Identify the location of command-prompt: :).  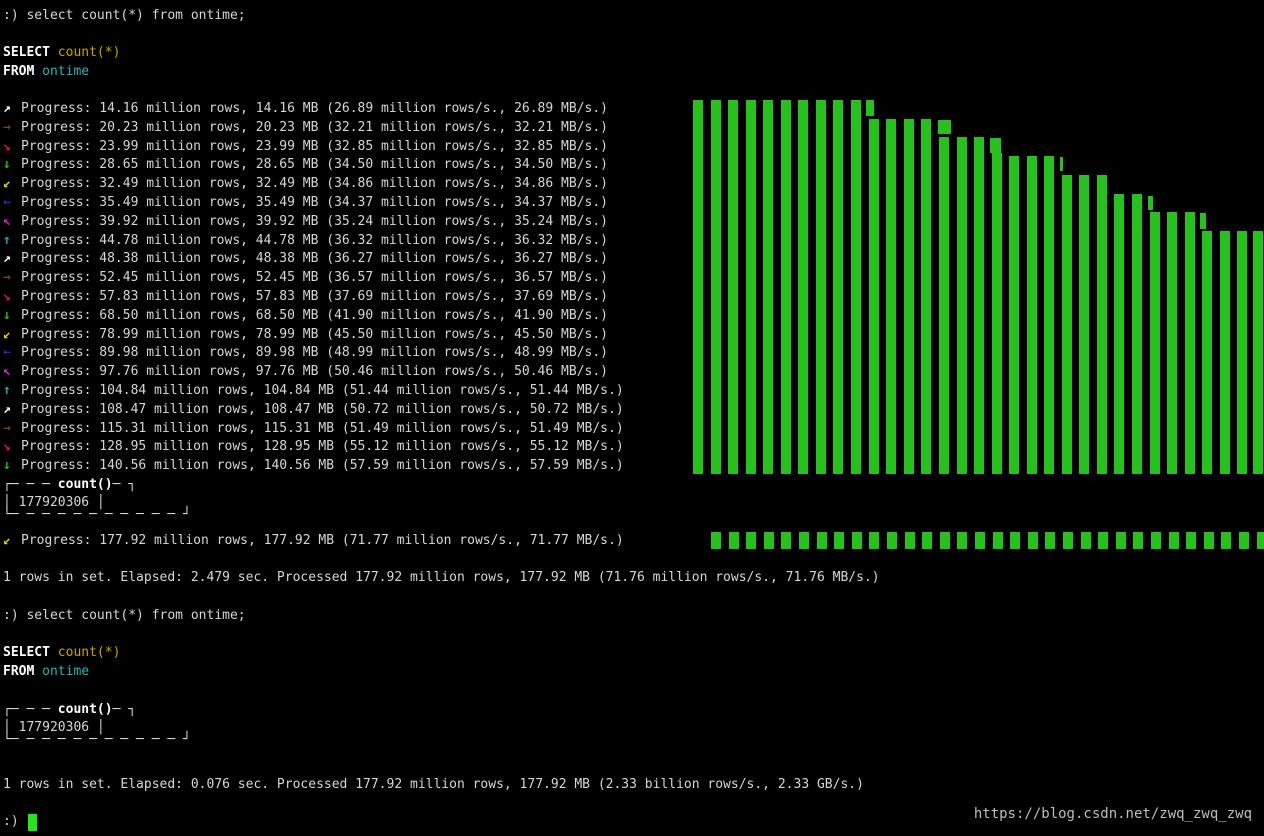
(11, 822).